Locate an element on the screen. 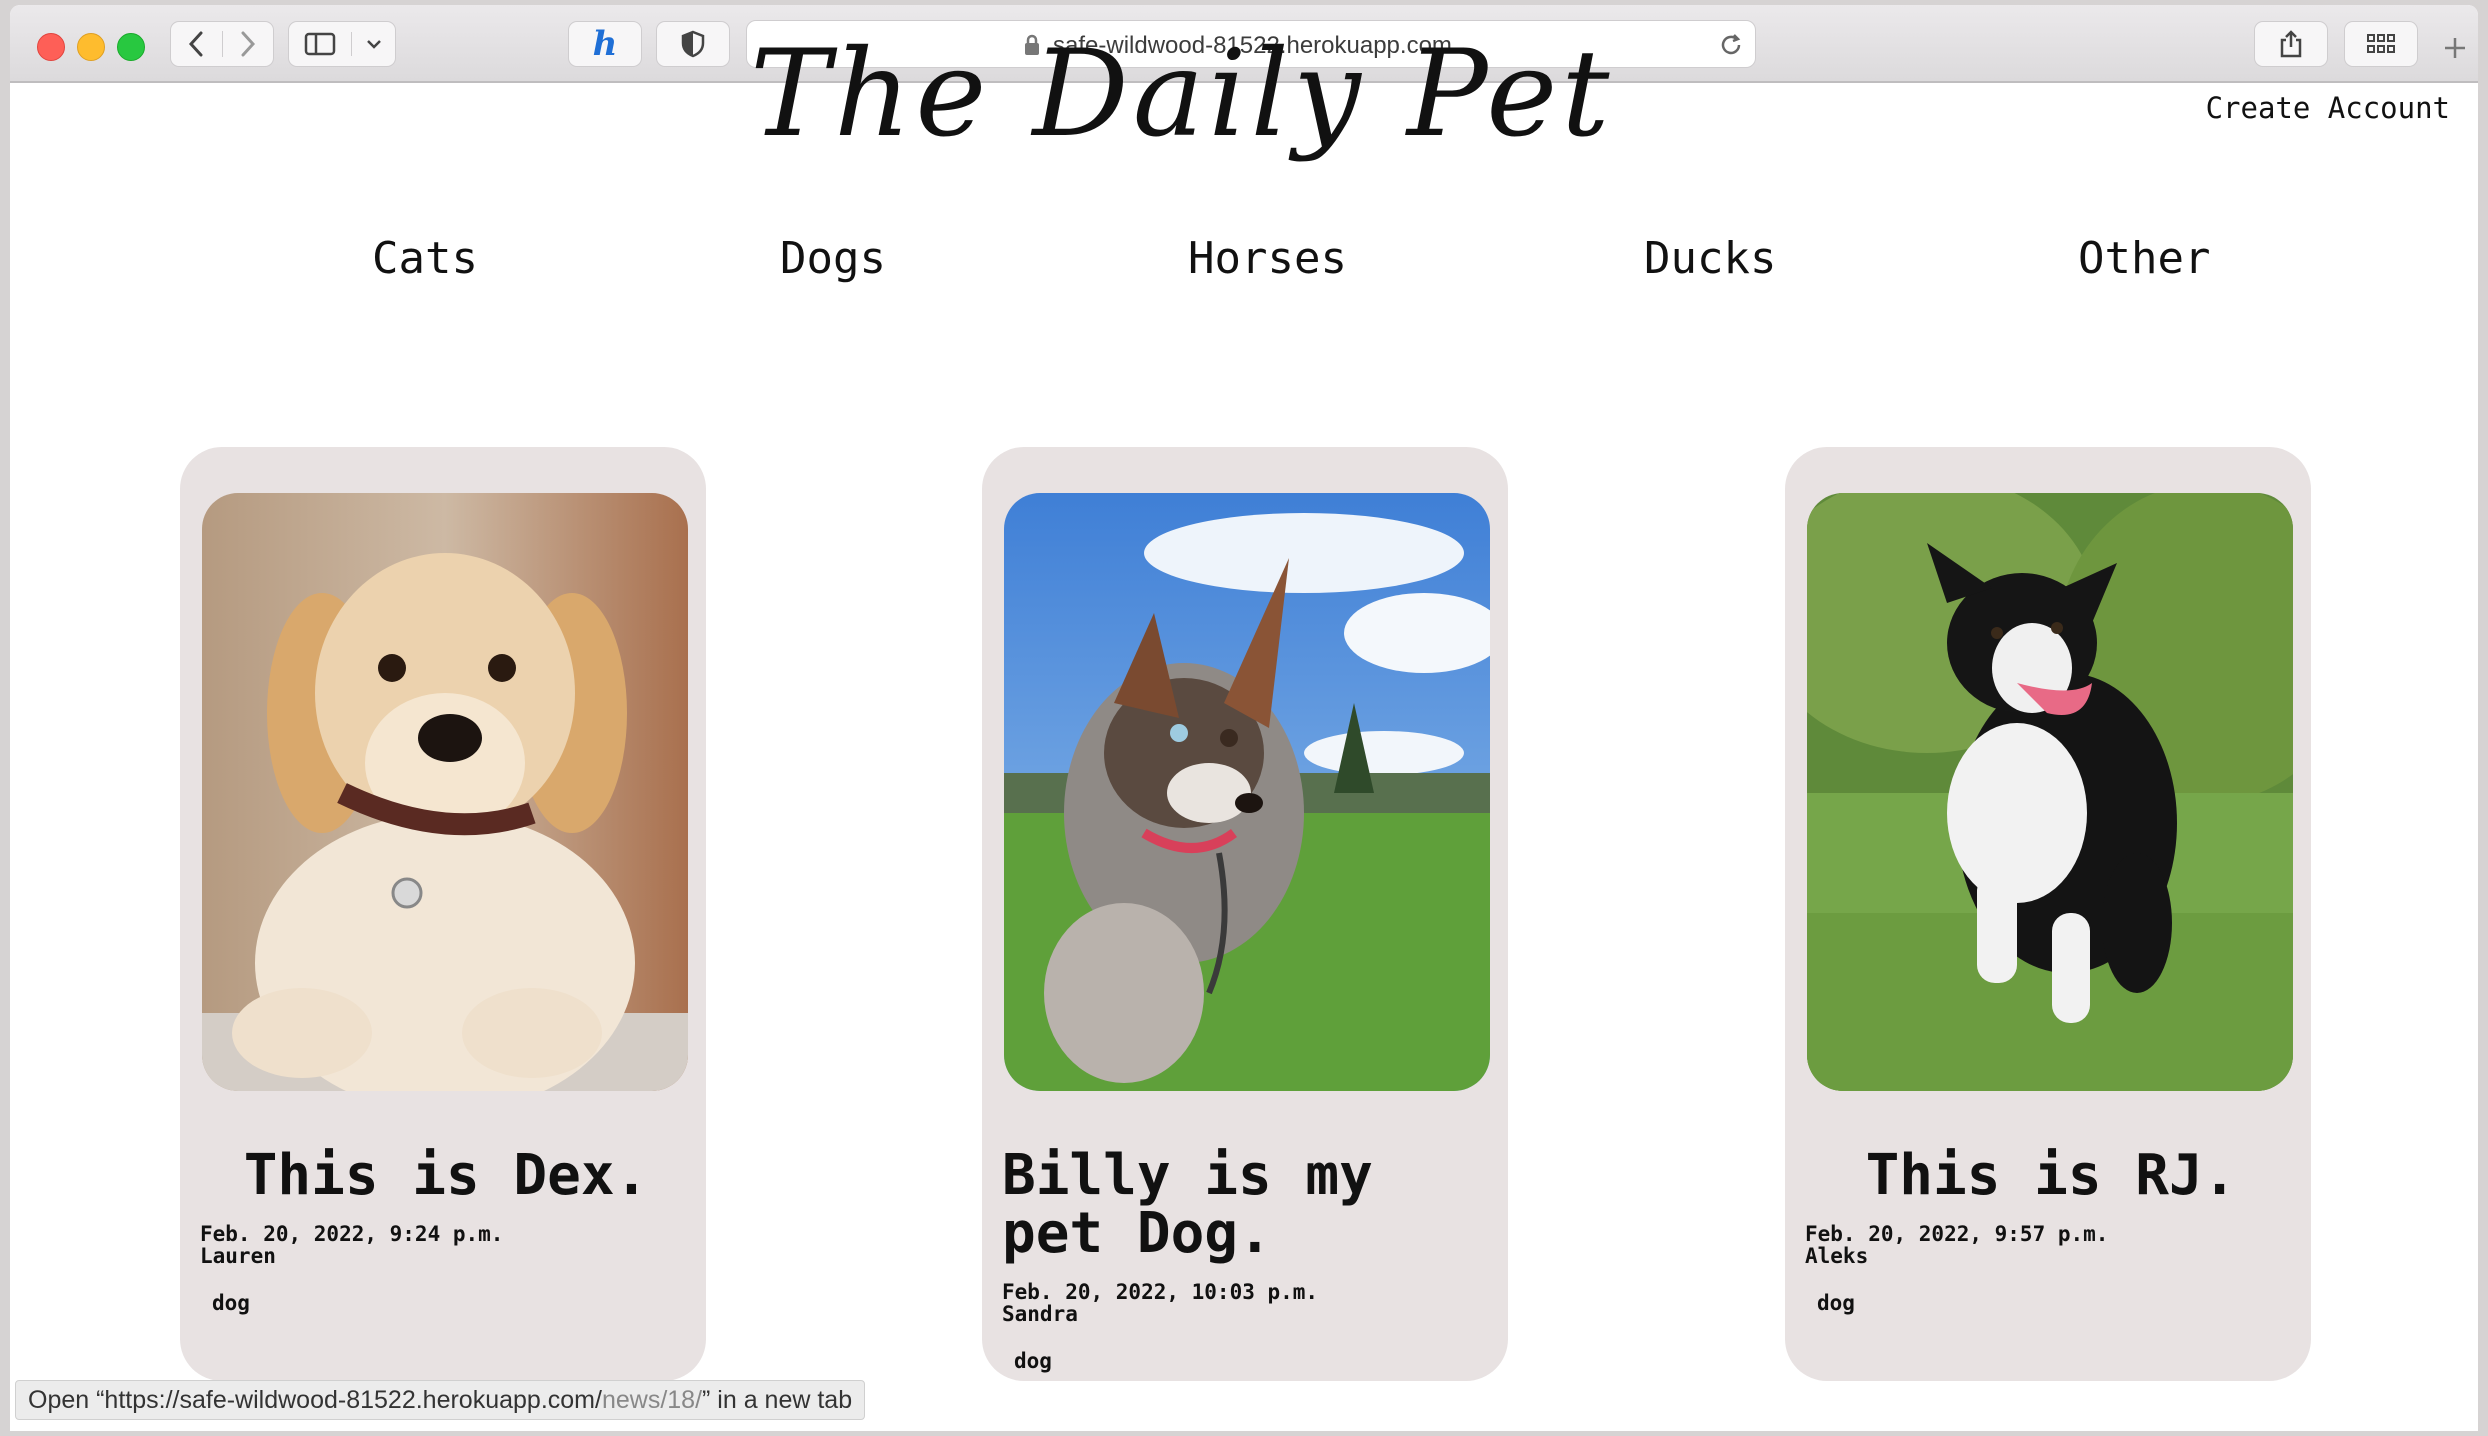  card-date: Feb. 20, 2022, 9:57 p.m. is located at coordinates (1957, 1234).